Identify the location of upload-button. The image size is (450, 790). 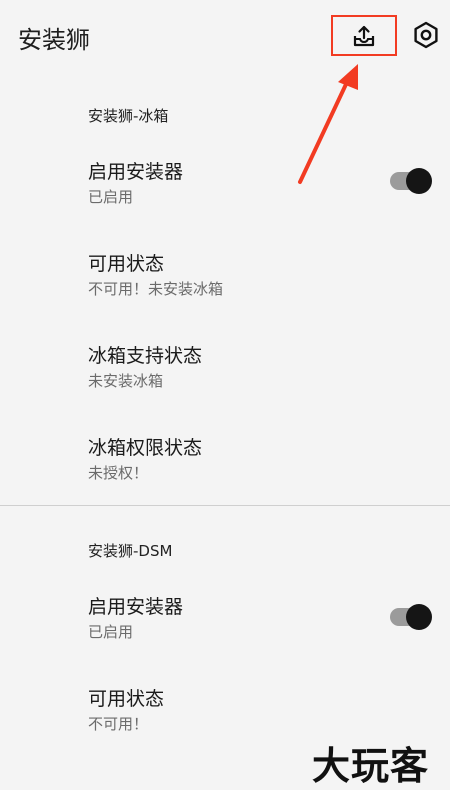
(364, 35).